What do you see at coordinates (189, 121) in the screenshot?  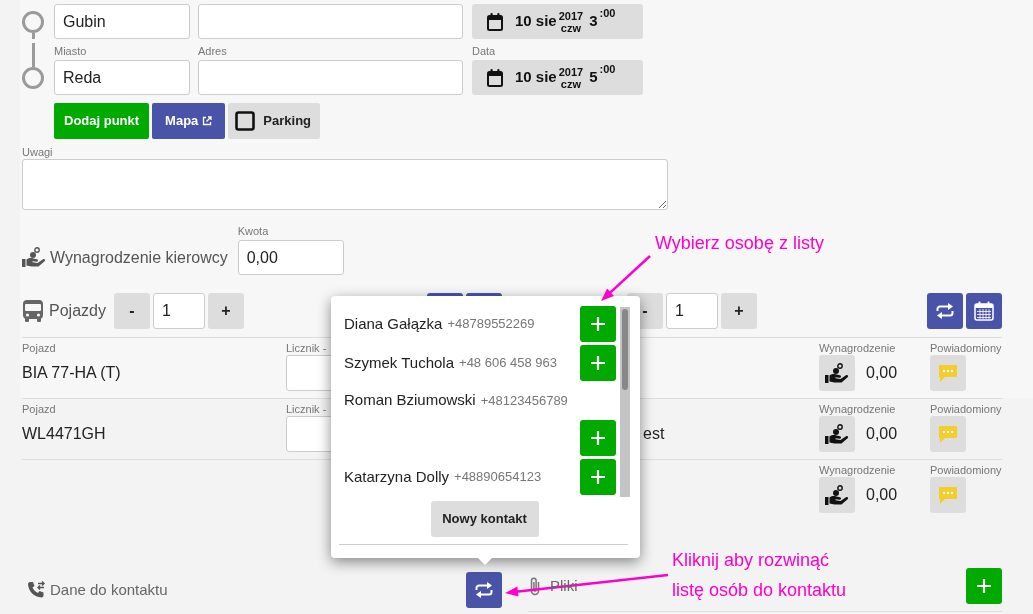 I see `map-button: Mapa` at bounding box center [189, 121].